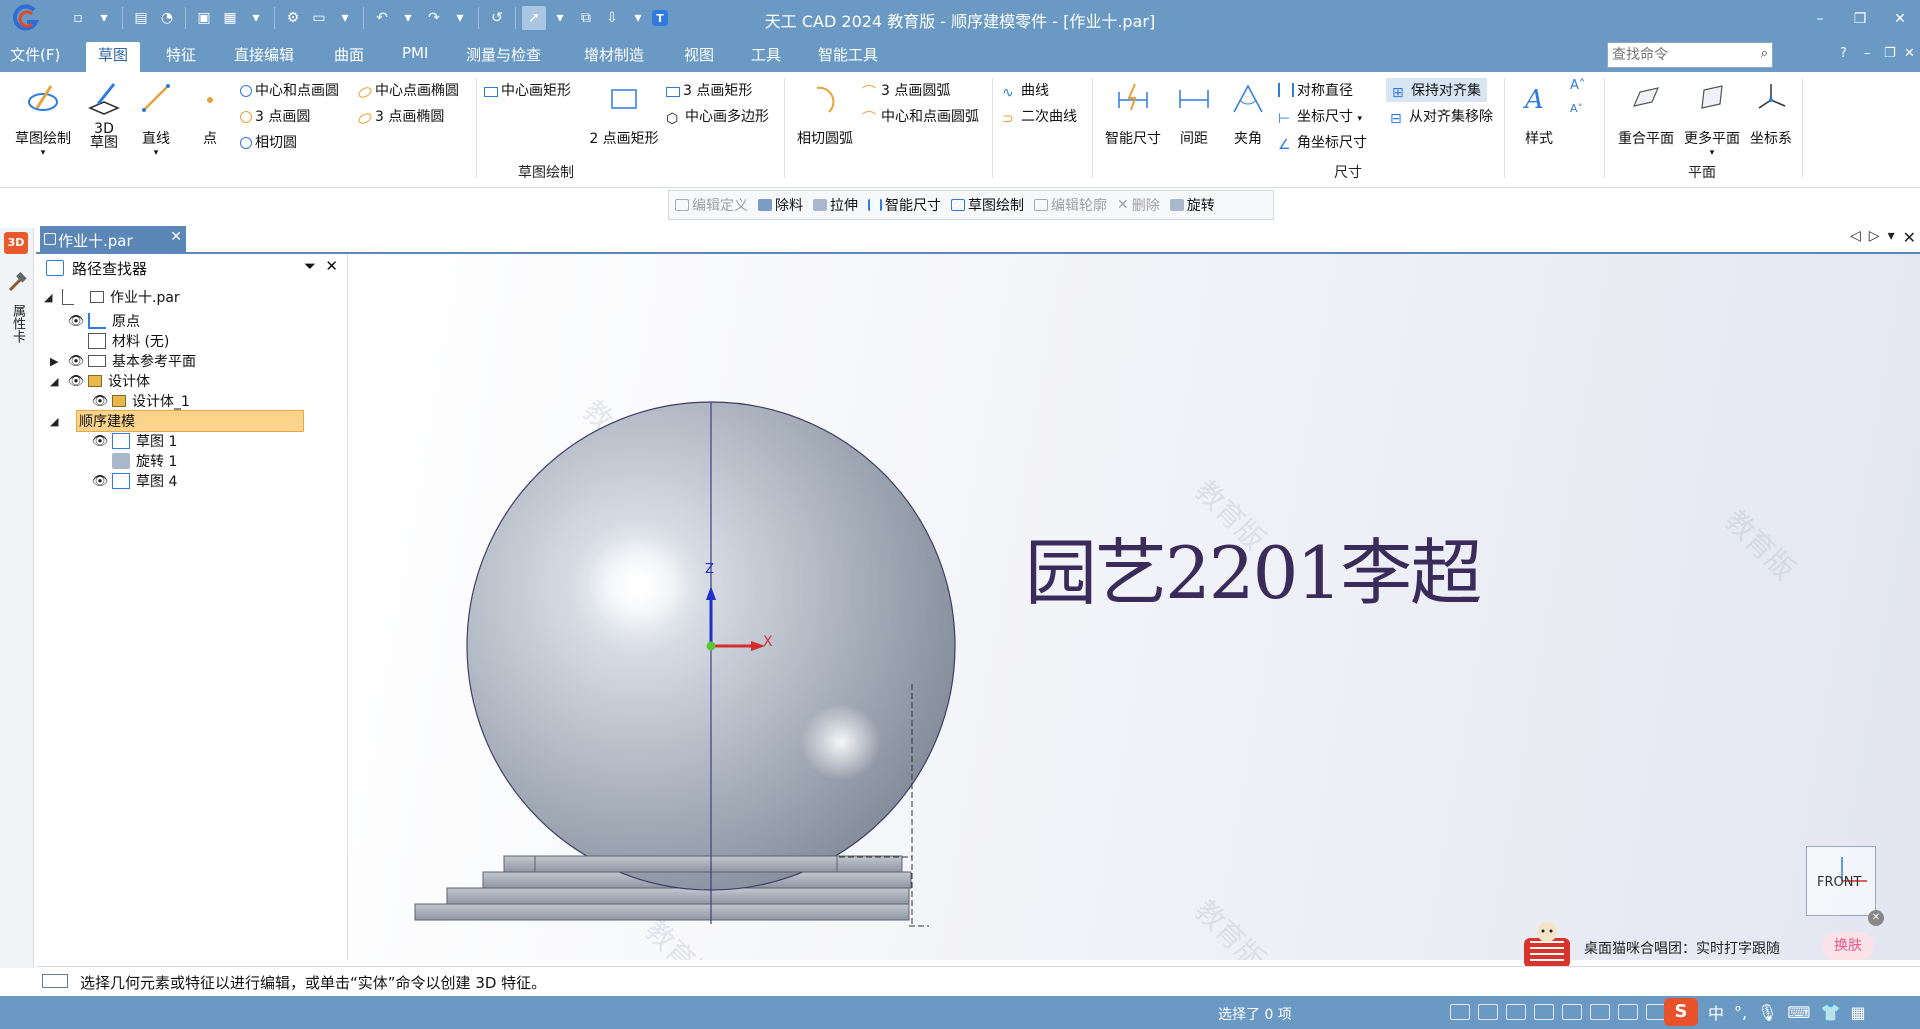 The image size is (1920, 1029). Describe the element at coordinates (55, 981) in the screenshot. I see `prompt-icon` at that location.